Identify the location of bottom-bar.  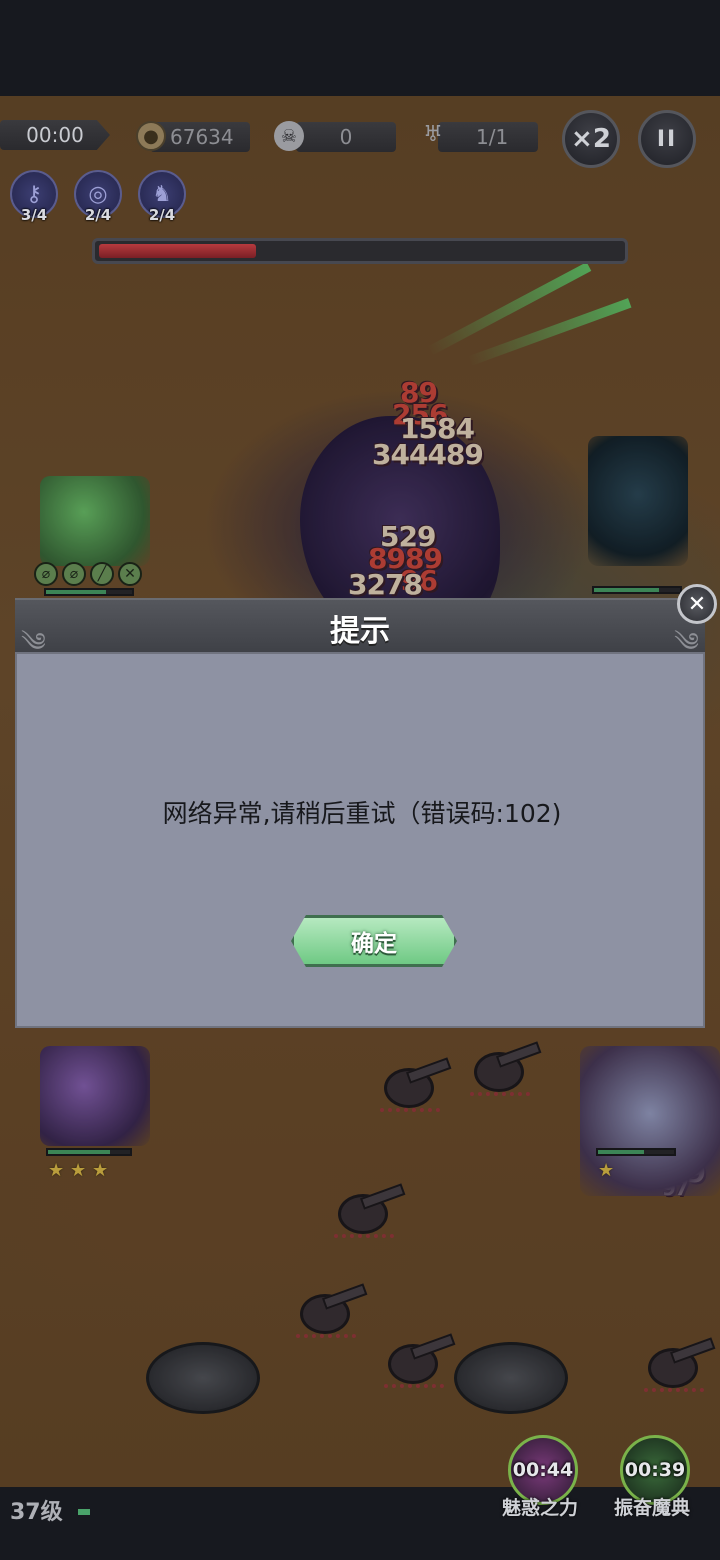
(360, 1523).